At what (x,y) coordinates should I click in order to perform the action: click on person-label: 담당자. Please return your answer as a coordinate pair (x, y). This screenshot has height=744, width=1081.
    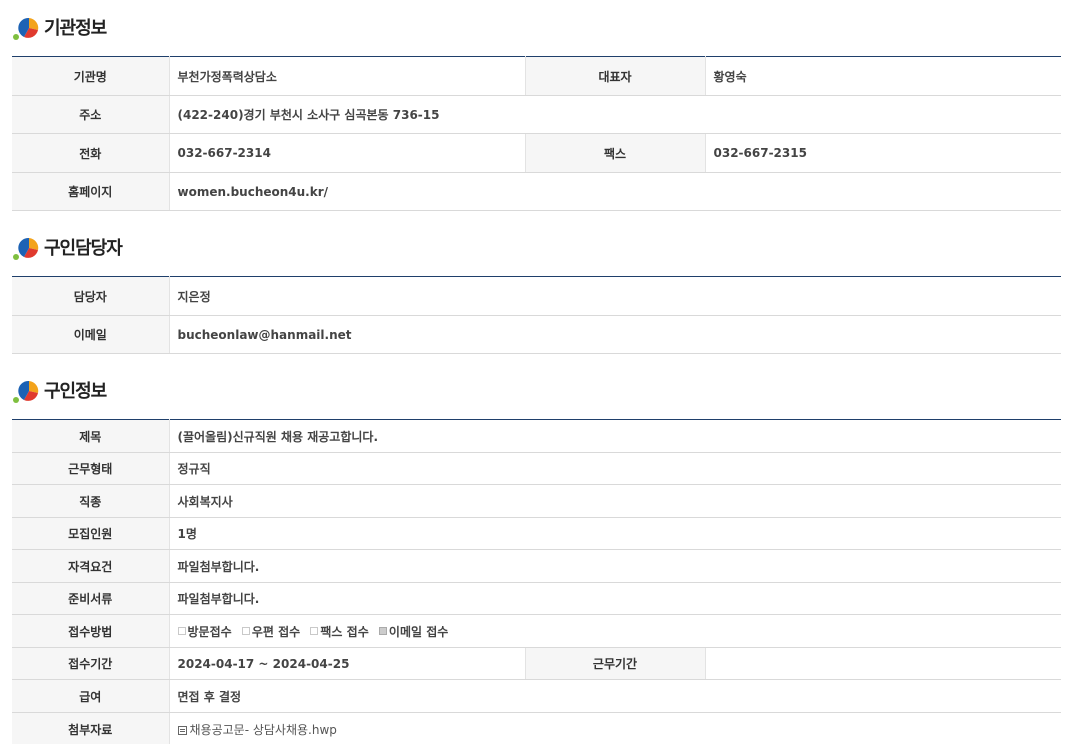
    Looking at the image, I should click on (91, 296).